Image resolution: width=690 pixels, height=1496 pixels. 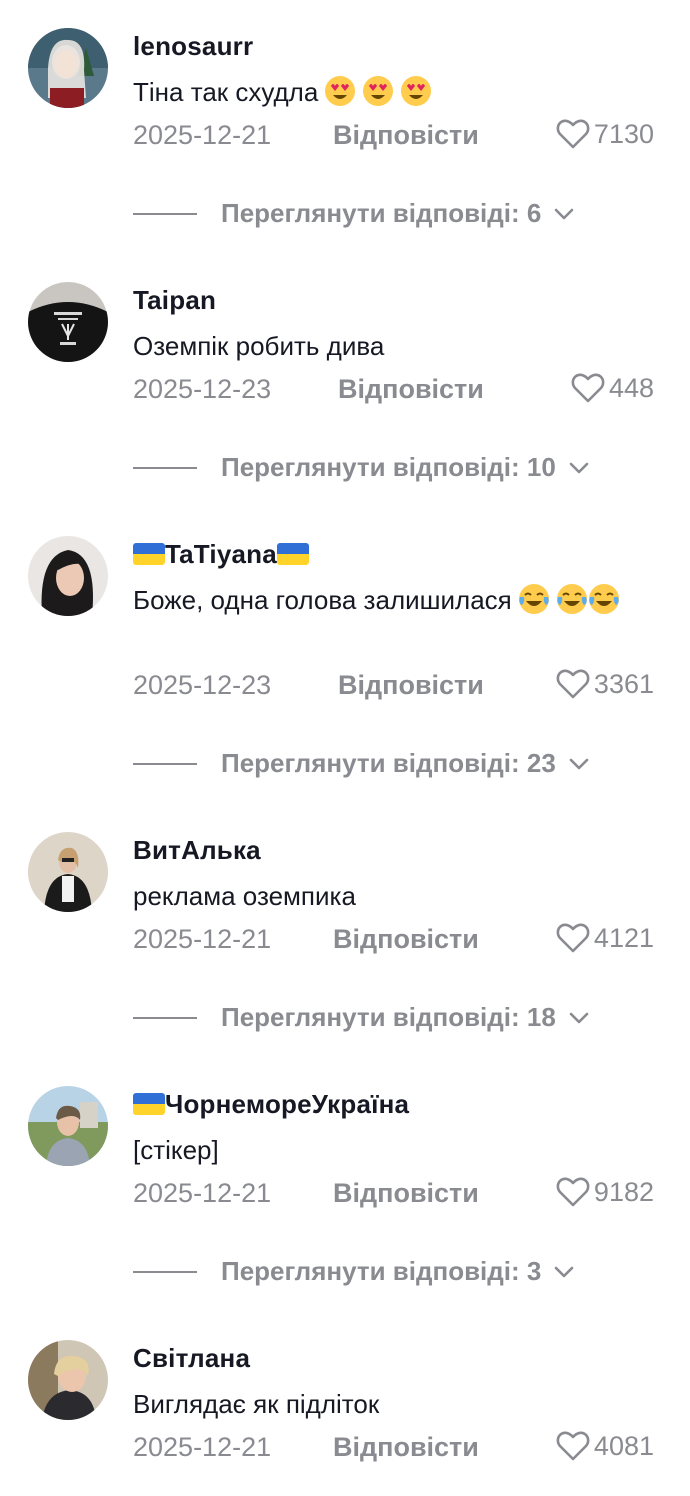 I want to click on like-count: 4081, so click(x=623, y=1445).